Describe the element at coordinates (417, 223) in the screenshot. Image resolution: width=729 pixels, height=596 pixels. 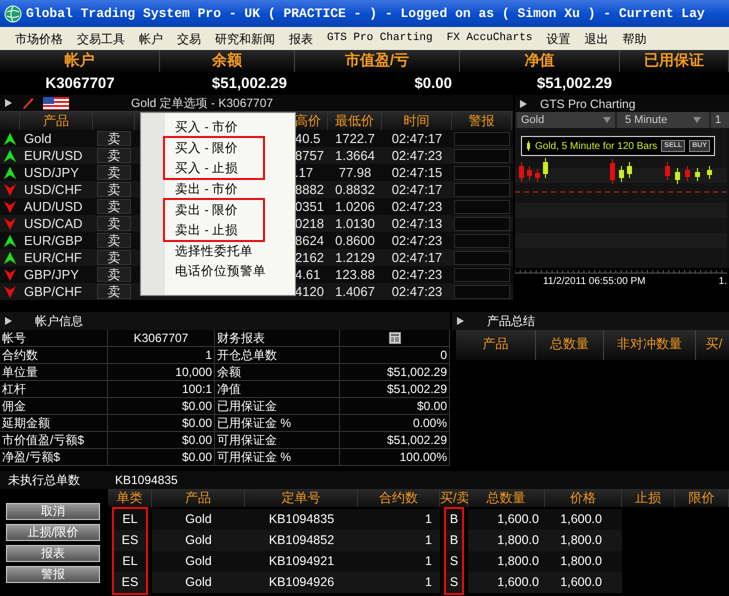
I see `table-cell-text: 02:47:13` at that location.